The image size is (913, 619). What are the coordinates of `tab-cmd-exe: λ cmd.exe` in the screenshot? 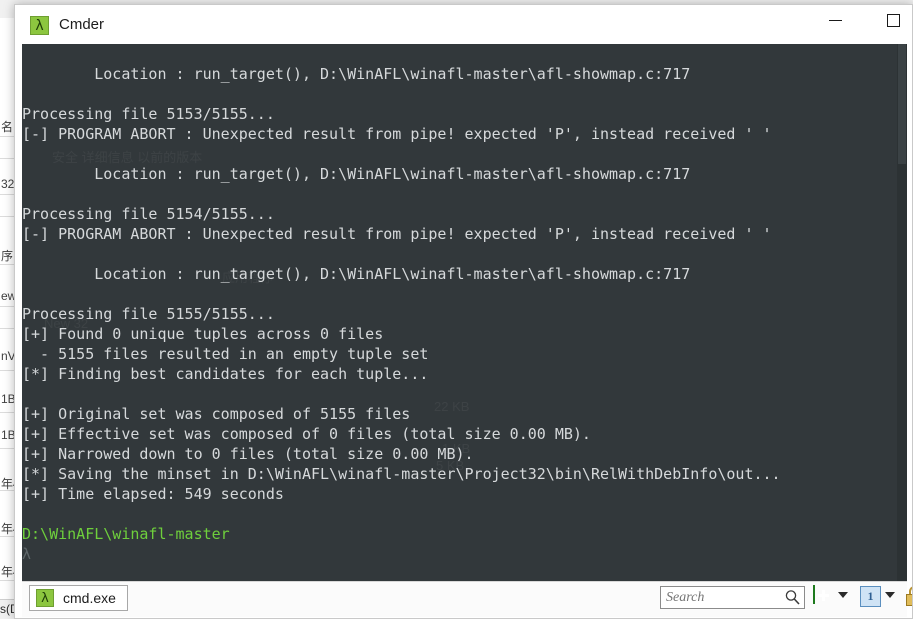 It's located at (78, 598).